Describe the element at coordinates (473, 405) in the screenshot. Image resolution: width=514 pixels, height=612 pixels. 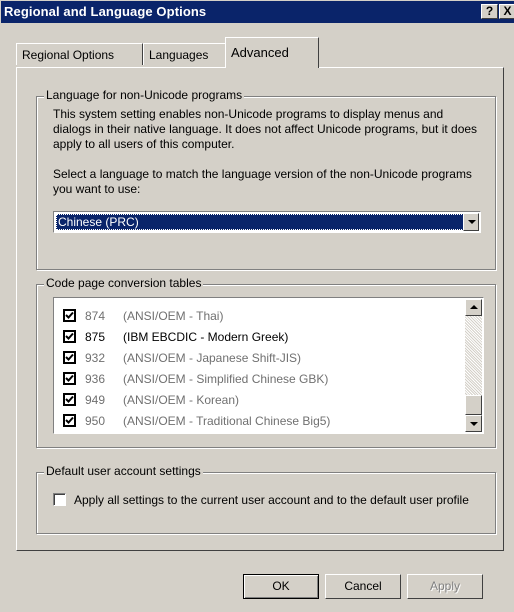
I see `scroll-thumb` at that location.